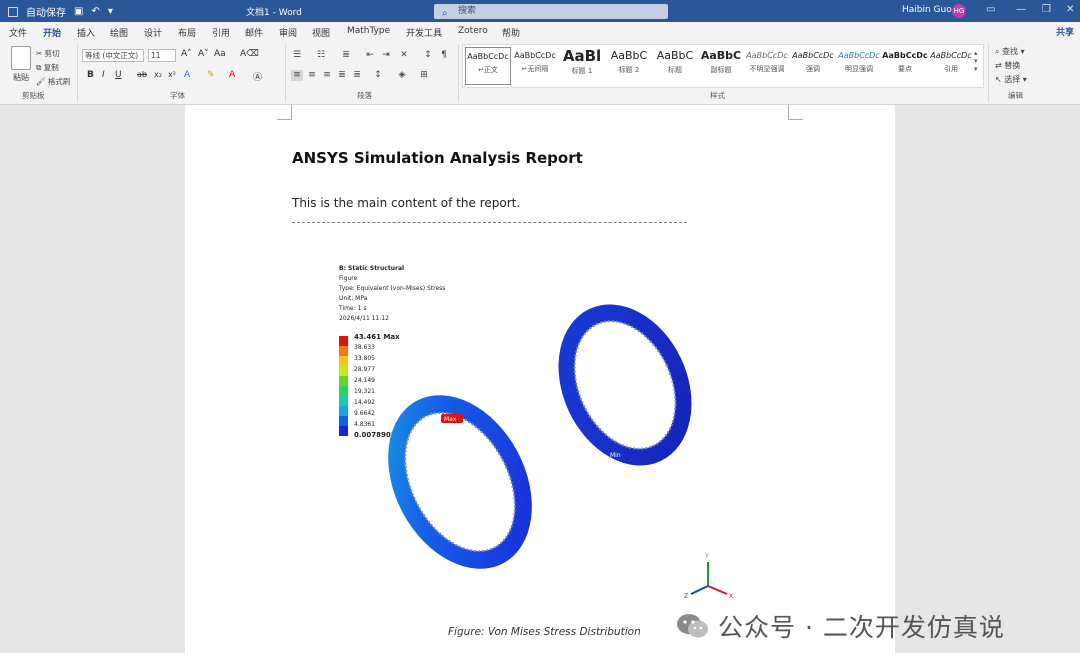 Image resolution: width=1080 pixels, height=653 pixels. Describe the element at coordinates (1010, 51) in the screenshot. I see `find-button: ⌕ 查找 ▾` at that location.